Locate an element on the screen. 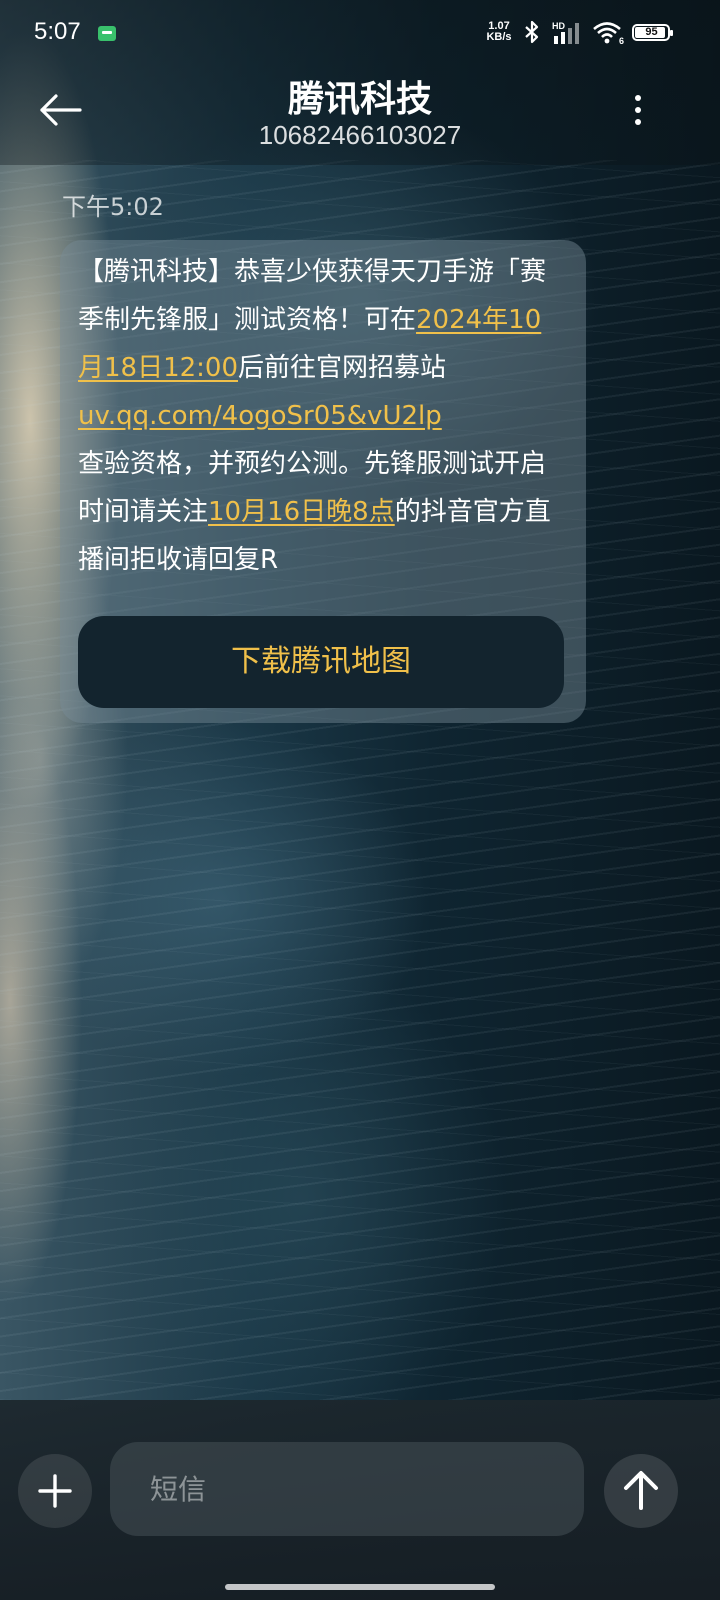 The height and width of the screenshot is (1600, 720). battery-level: 95 is located at coordinates (651, 32).